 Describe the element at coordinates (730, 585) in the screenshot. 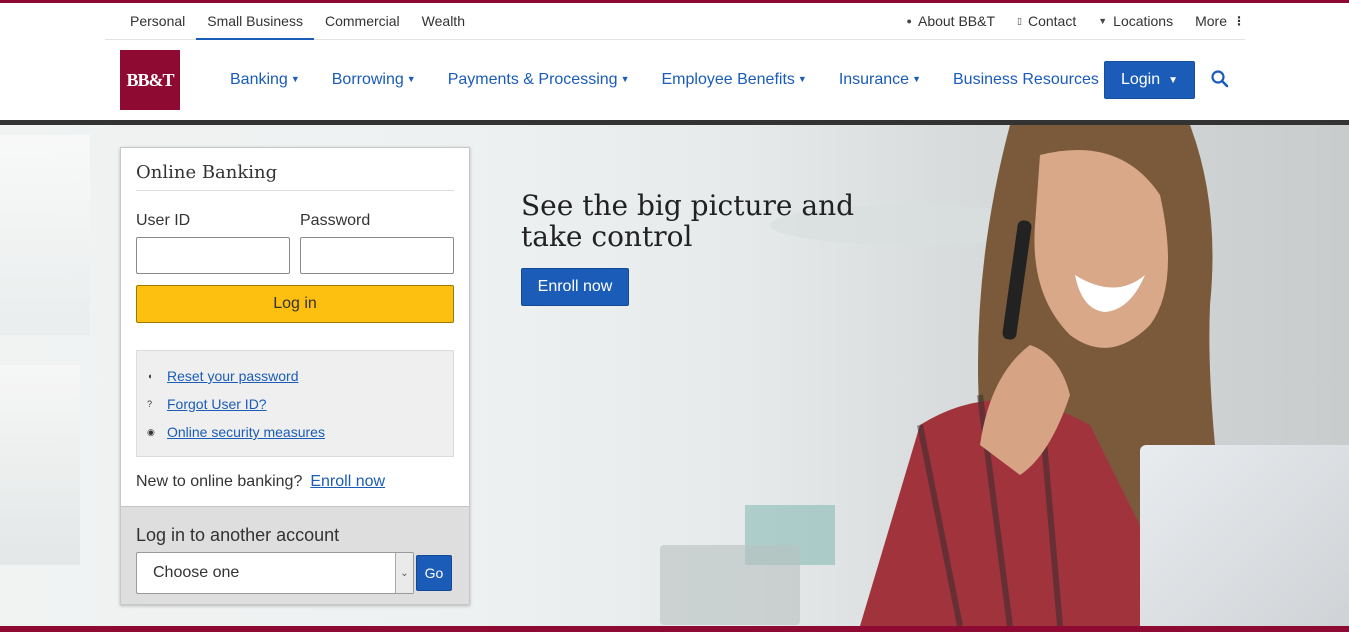

I see `background-shelf` at that location.